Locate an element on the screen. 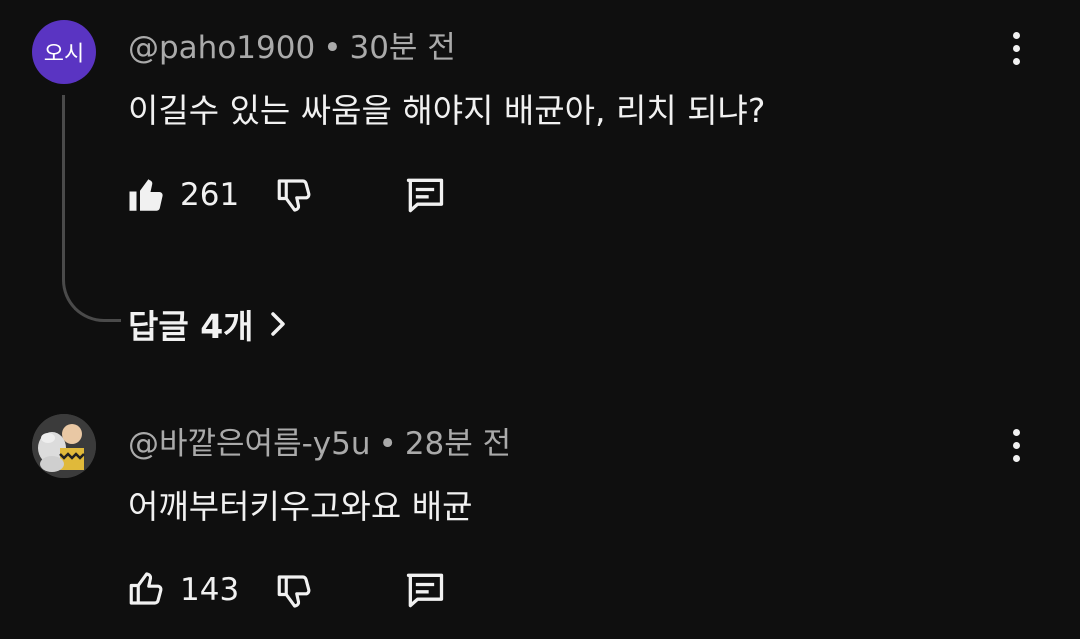  avatar: 오시 is located at coordinates (64, 52).